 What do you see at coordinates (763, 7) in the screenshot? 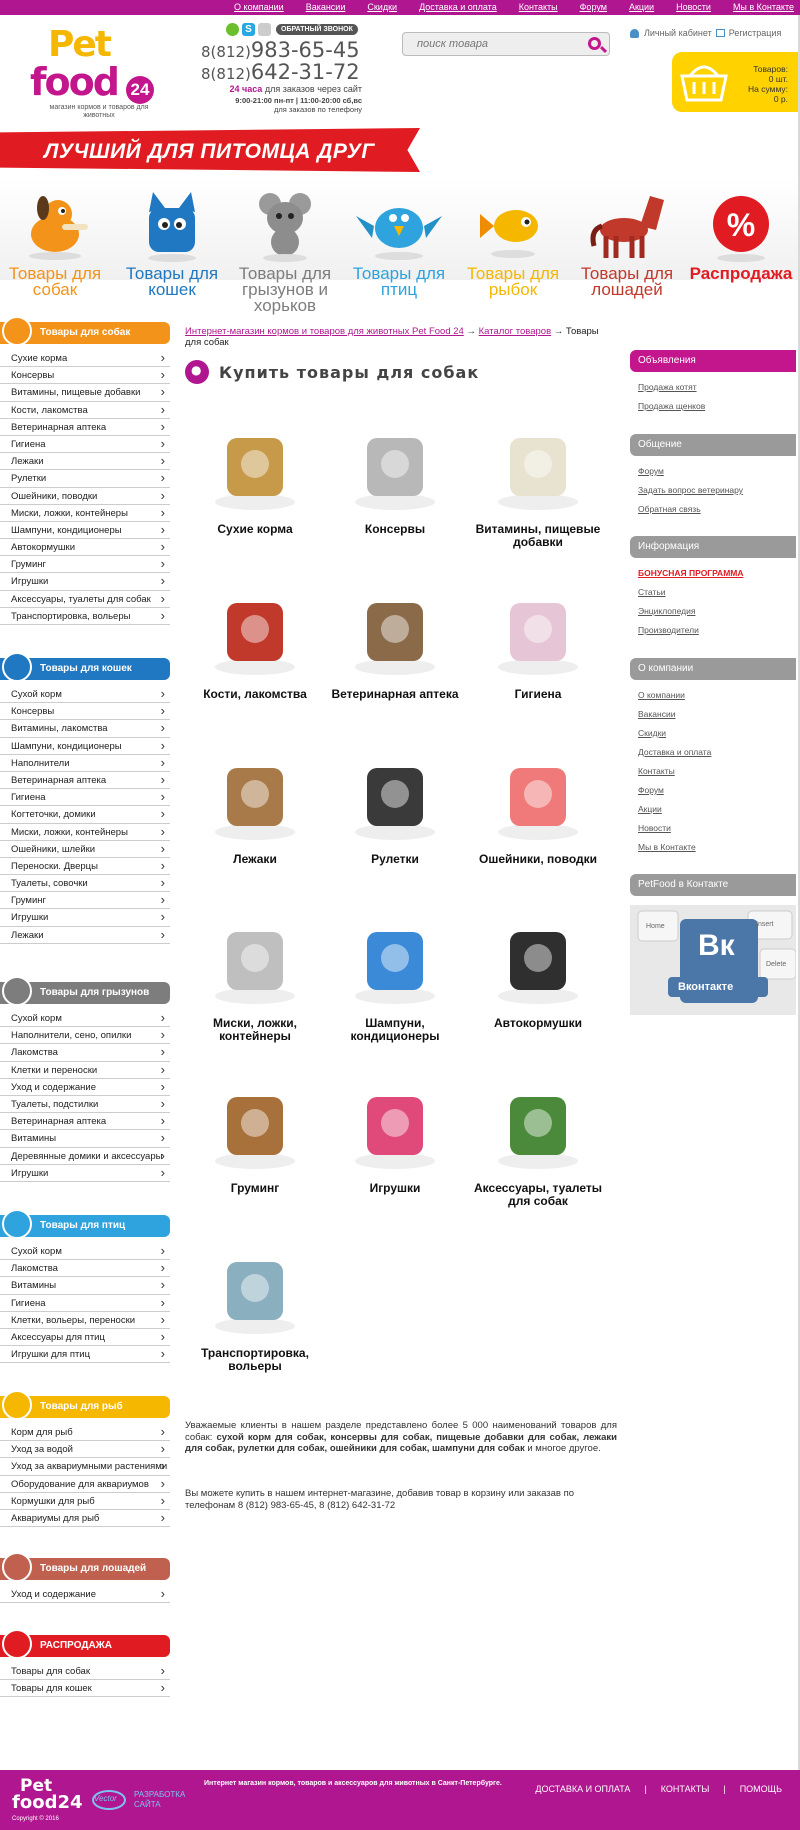
I see `topnav-vk: Мы в Контакте` at bounding box center [763, 7].